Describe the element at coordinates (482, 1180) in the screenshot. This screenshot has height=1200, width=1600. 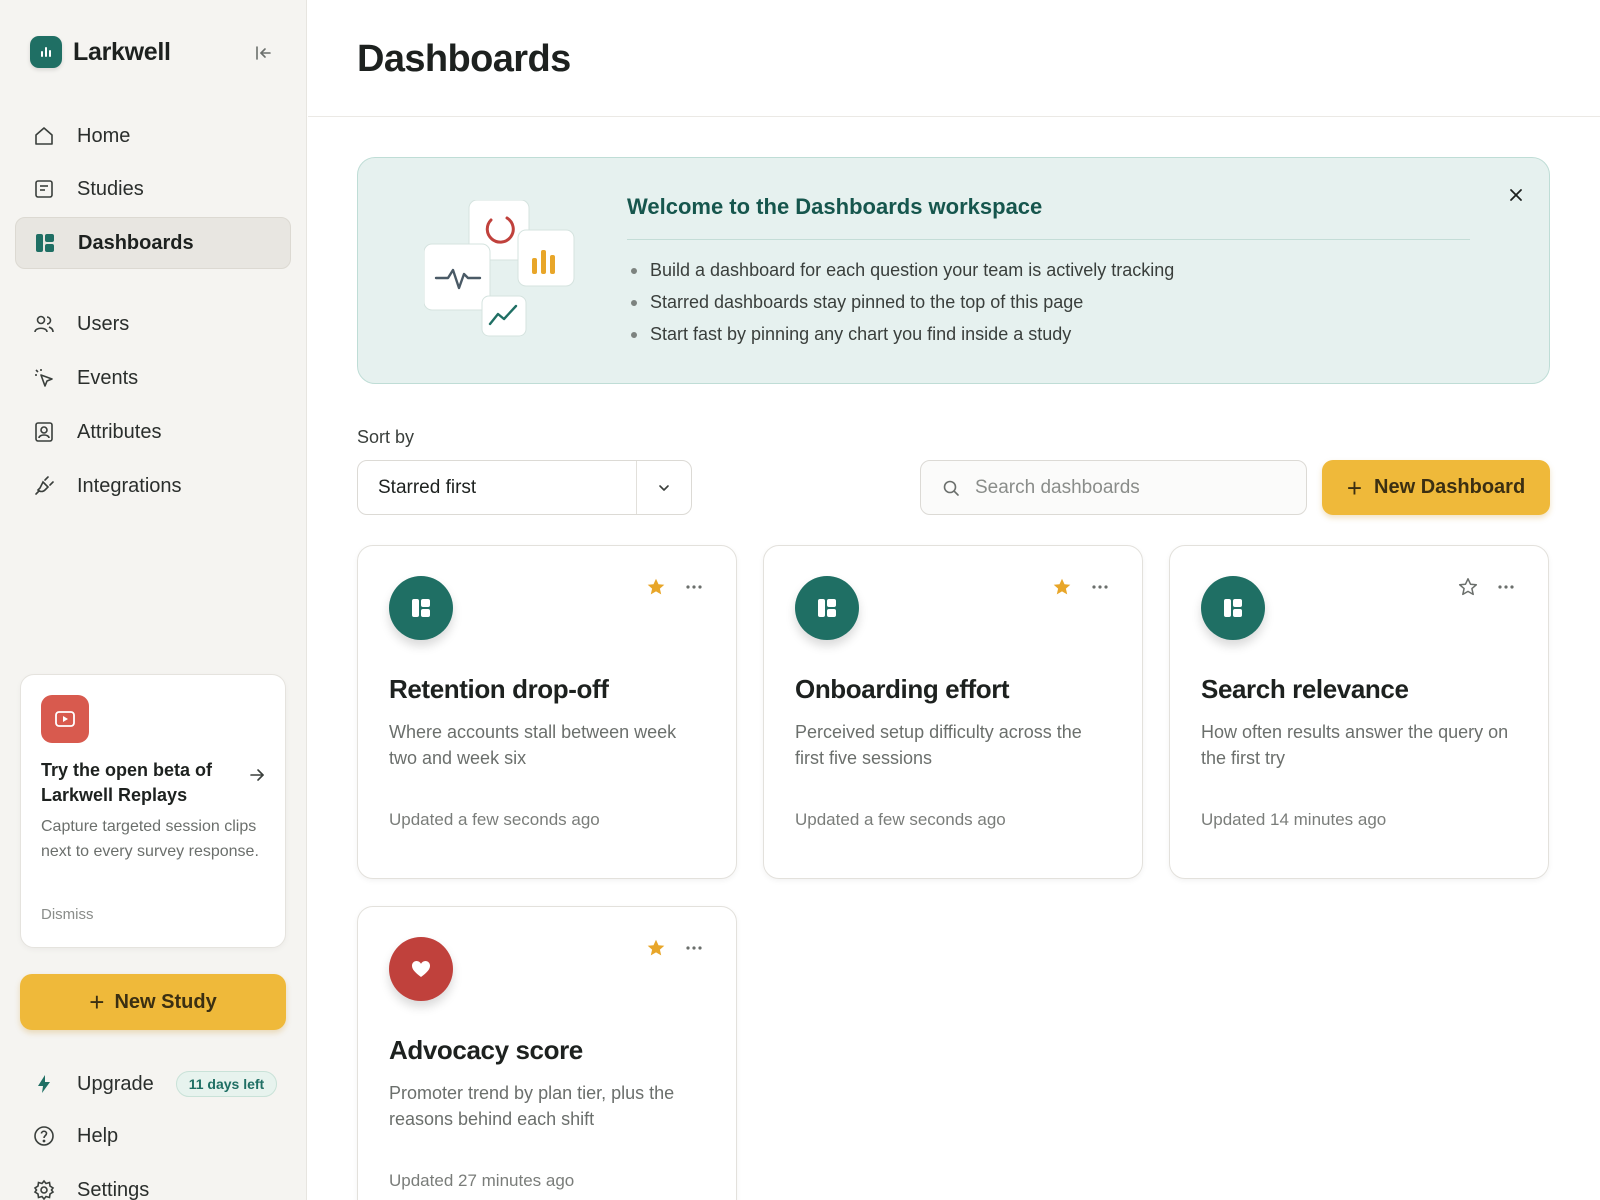
I see `card-updated: Updated 27 minutes ago` at that location.